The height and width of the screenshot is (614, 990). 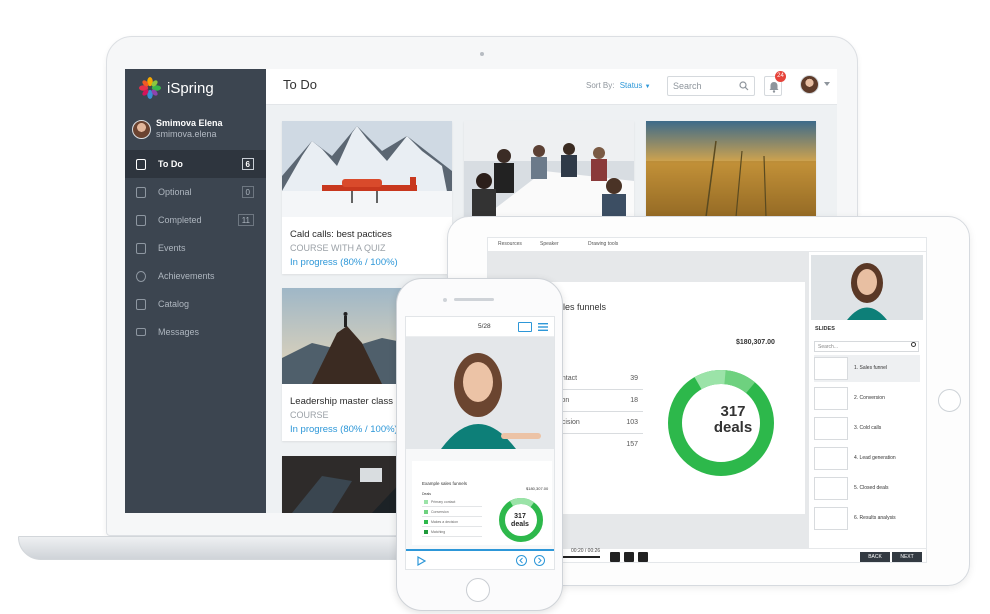 I want to click on avatar, so click(x=141, y=129).